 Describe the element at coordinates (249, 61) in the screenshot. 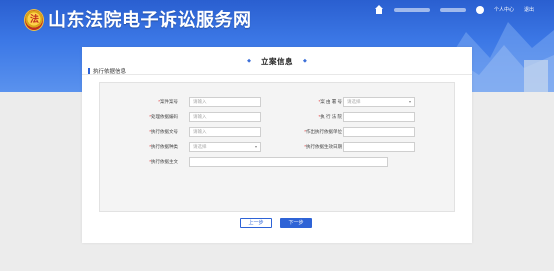

I see `title-left-diamond-icon: ◆` at that location.